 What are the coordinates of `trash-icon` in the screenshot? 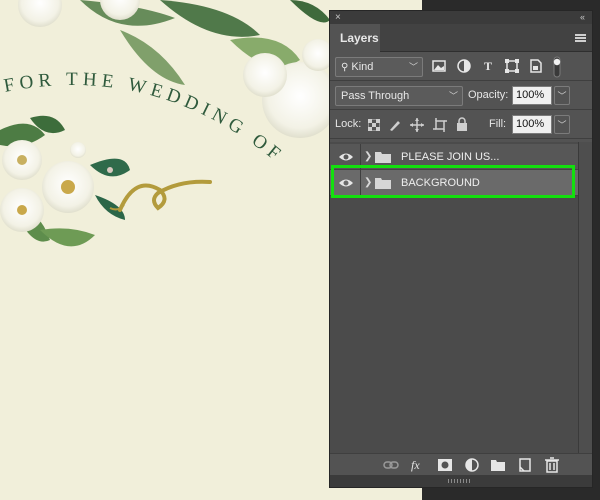 It's located at (552, 465).